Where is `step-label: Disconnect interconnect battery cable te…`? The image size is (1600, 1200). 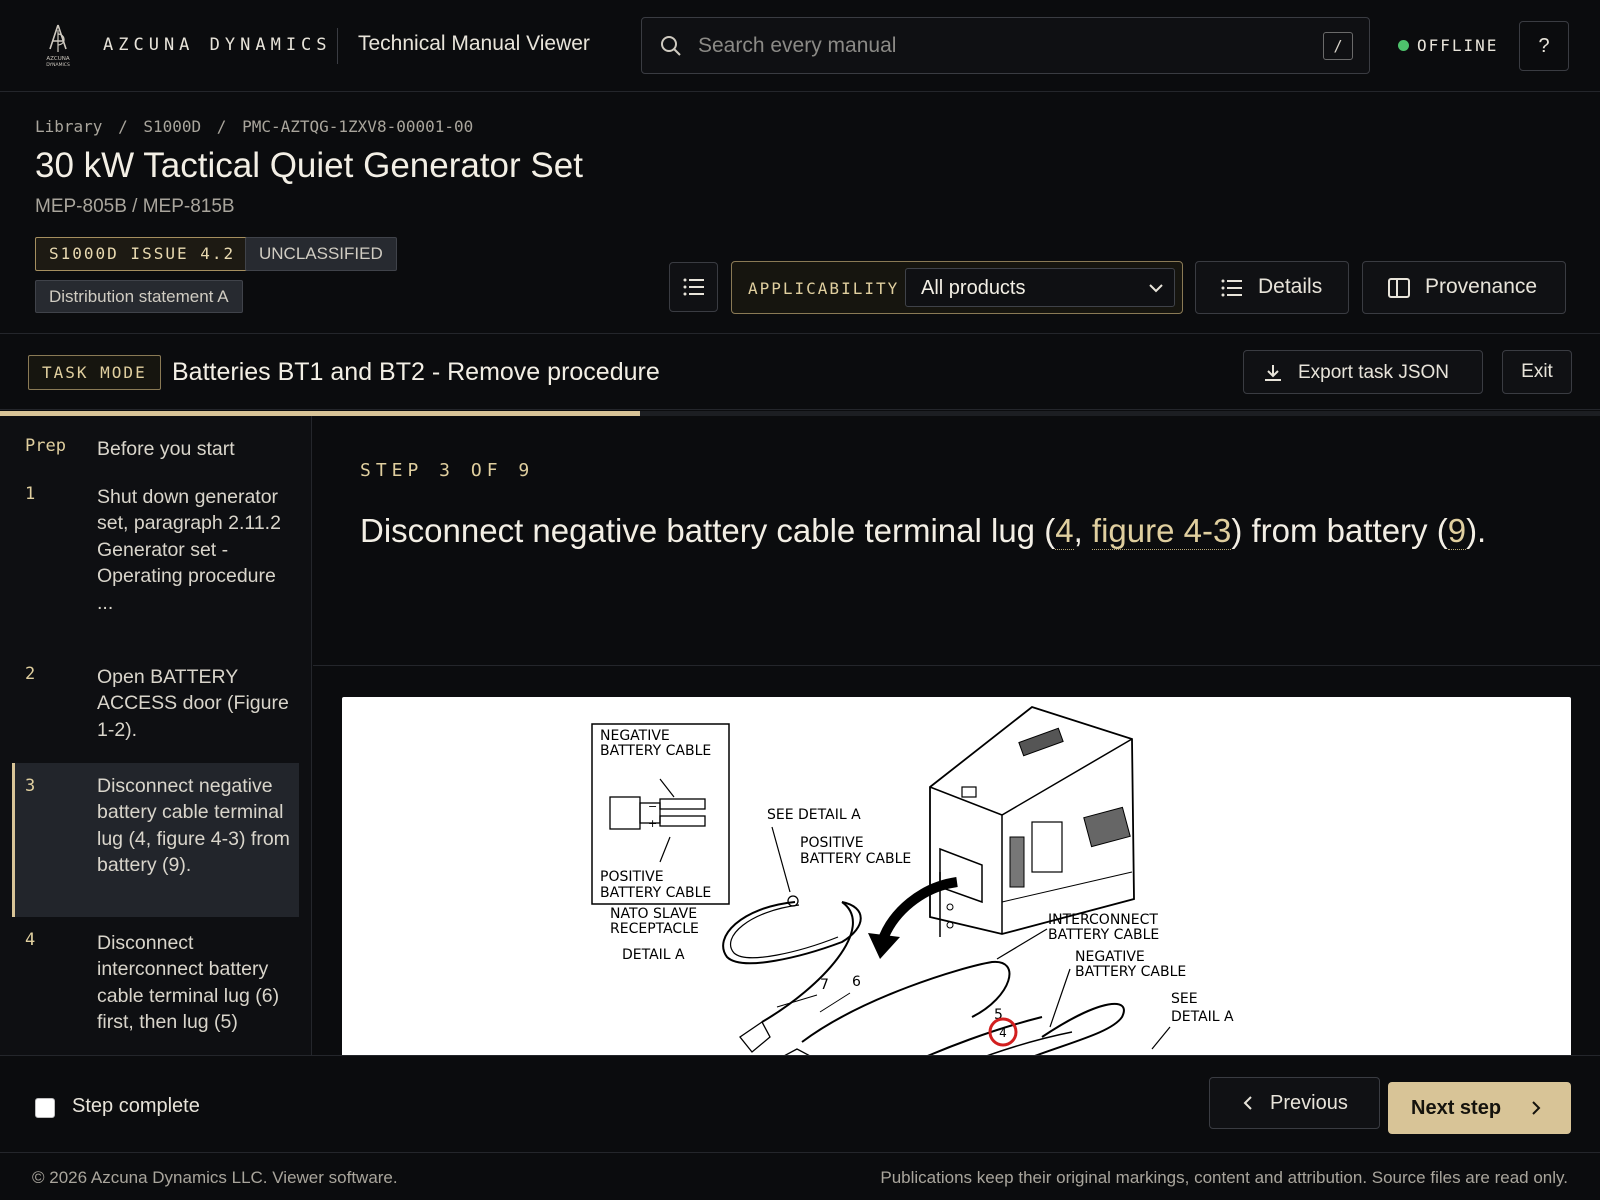 step-label: Disconnect interconnect battery cable te… is located at coordinates (188, 983).